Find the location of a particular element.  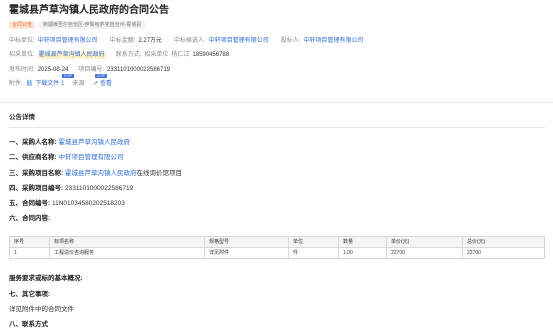

download-link: 下载文件 1 is located at coordinates (49, 84).